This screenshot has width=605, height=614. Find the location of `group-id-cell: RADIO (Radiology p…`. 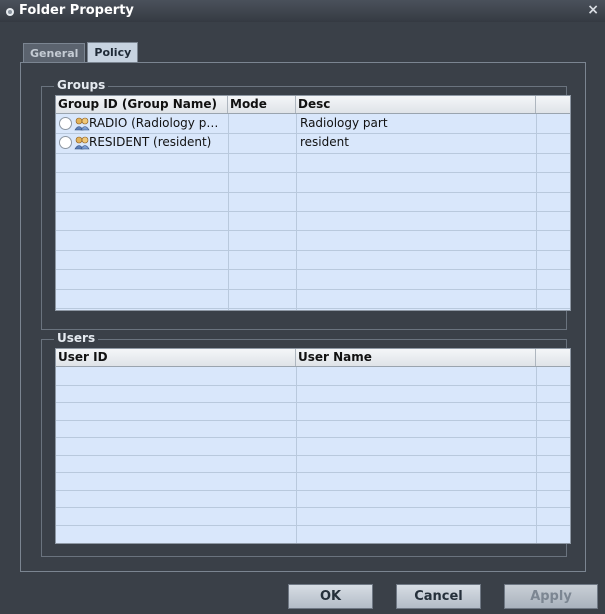

group-id-cell: RADIO (Radiology p… is located at coordinates (154, 123).